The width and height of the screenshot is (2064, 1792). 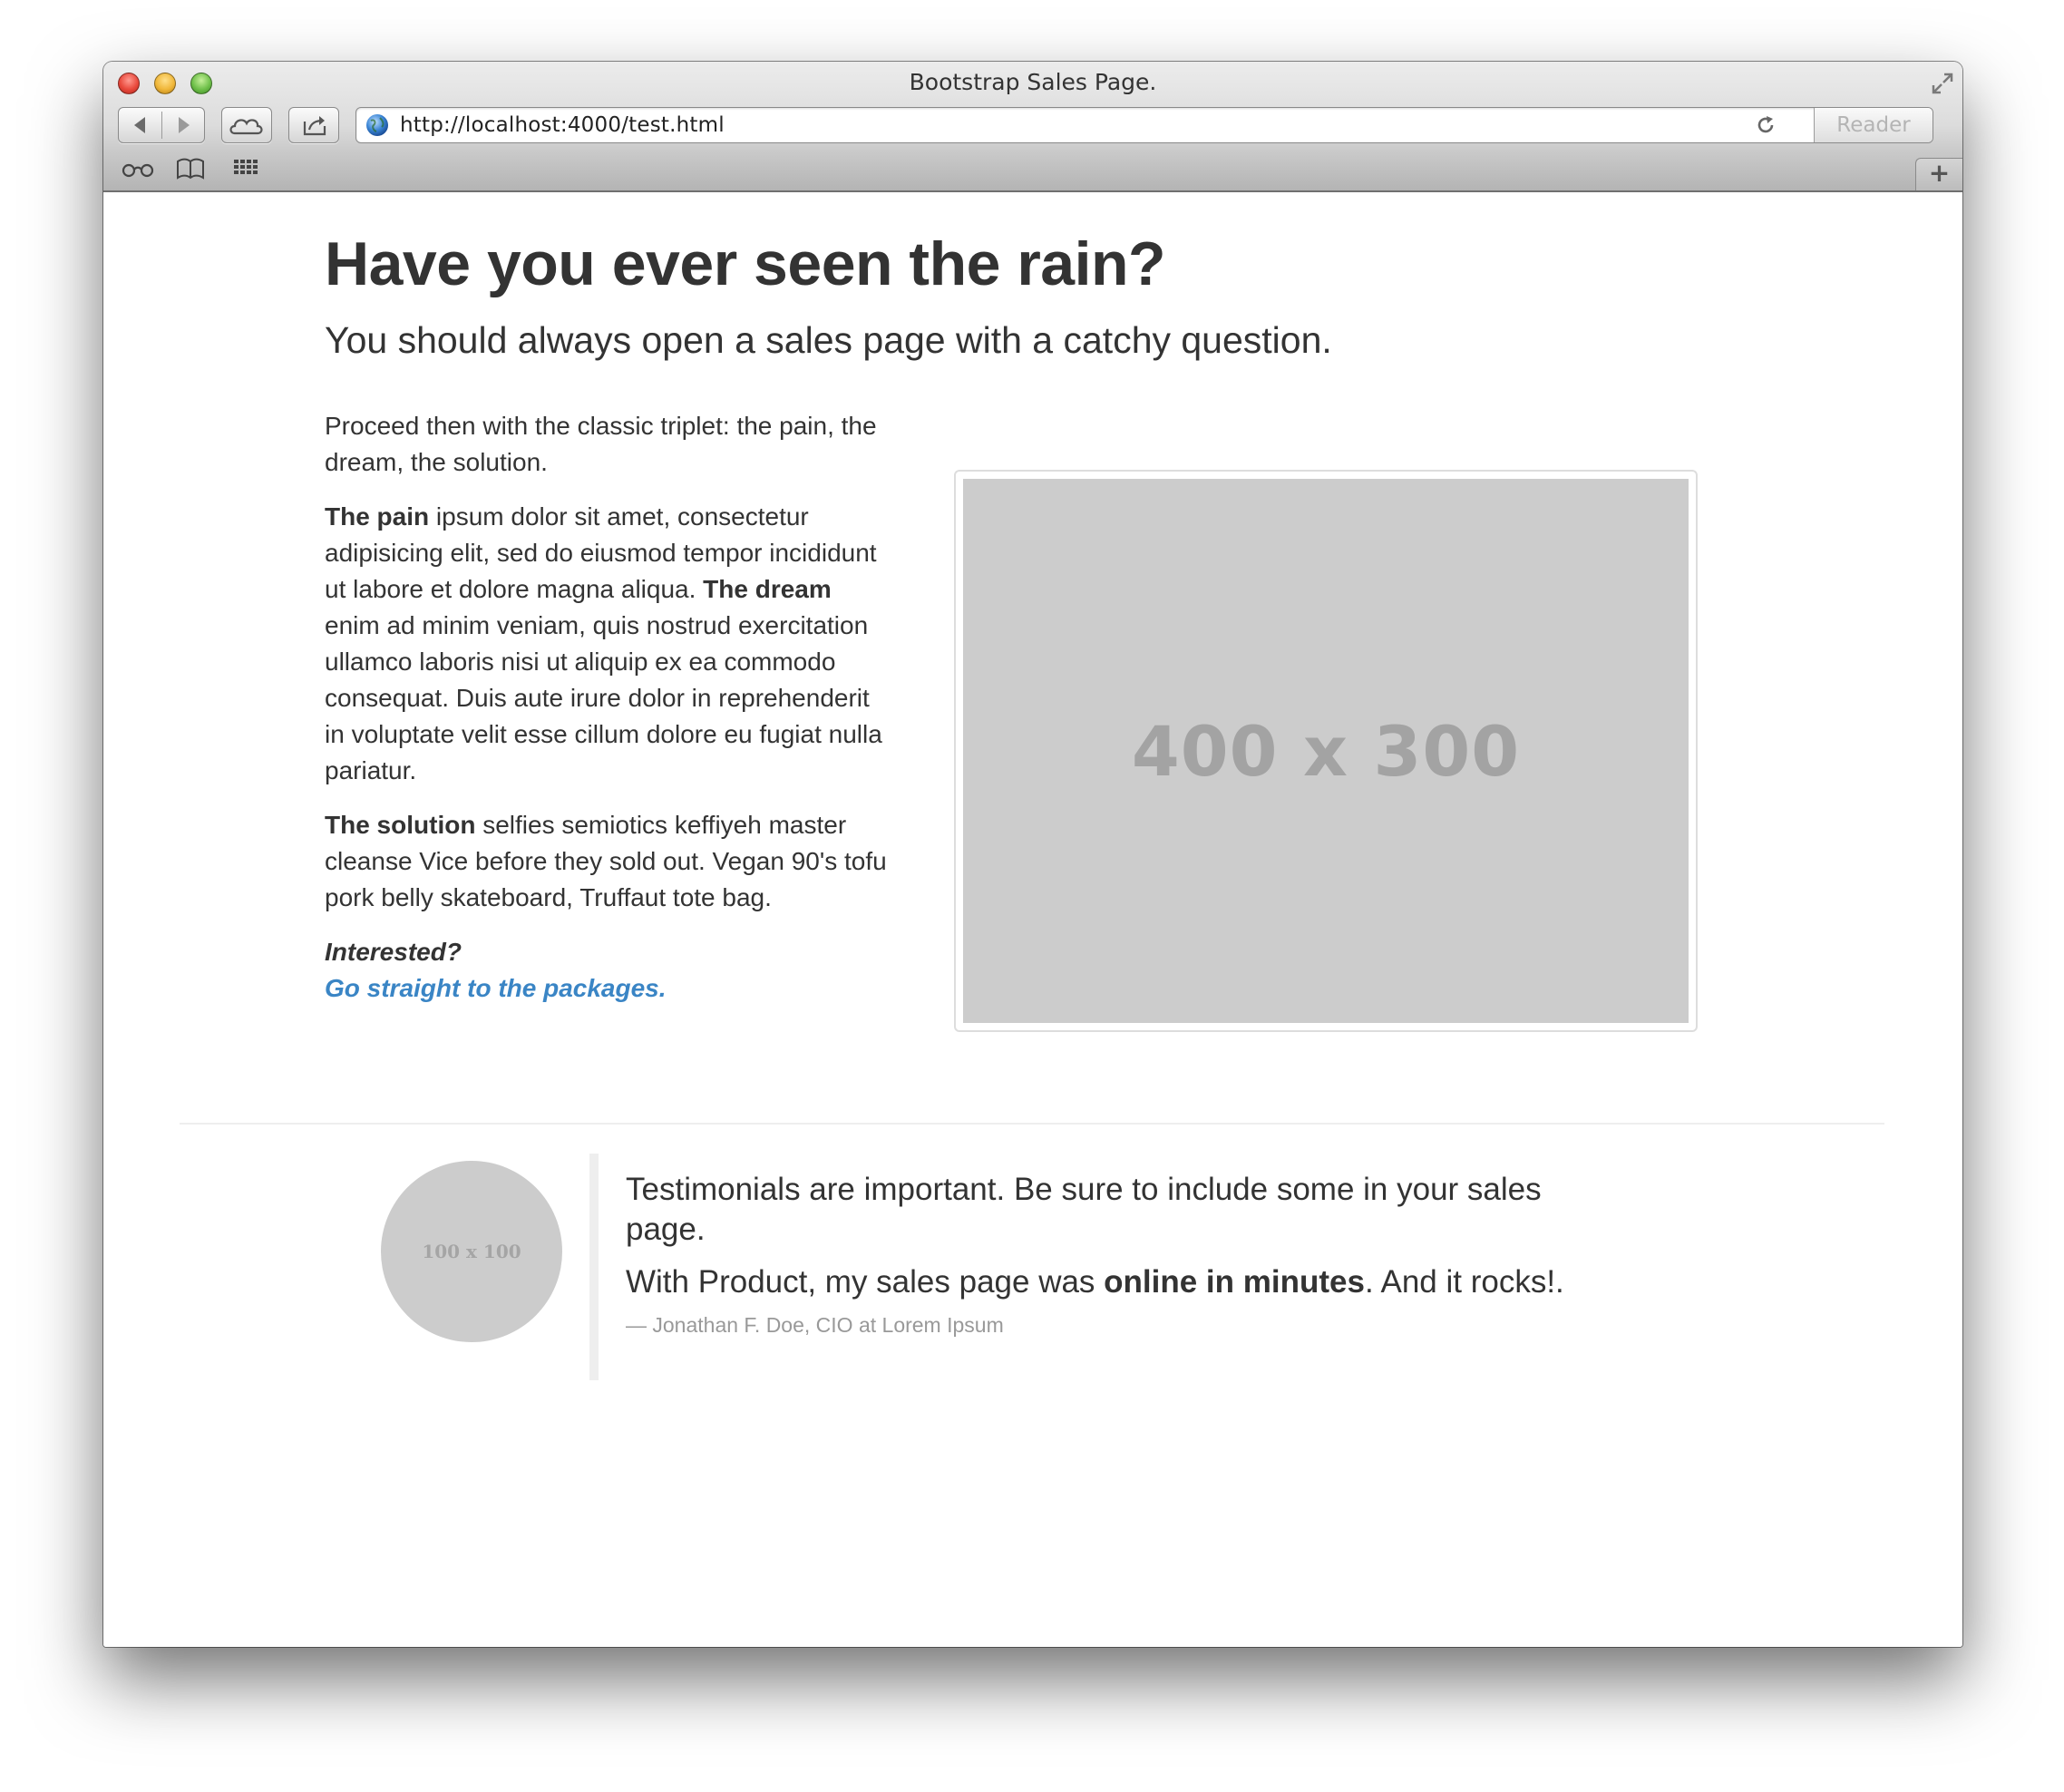 I want to click on forward-button, so click(x=183, y=125).